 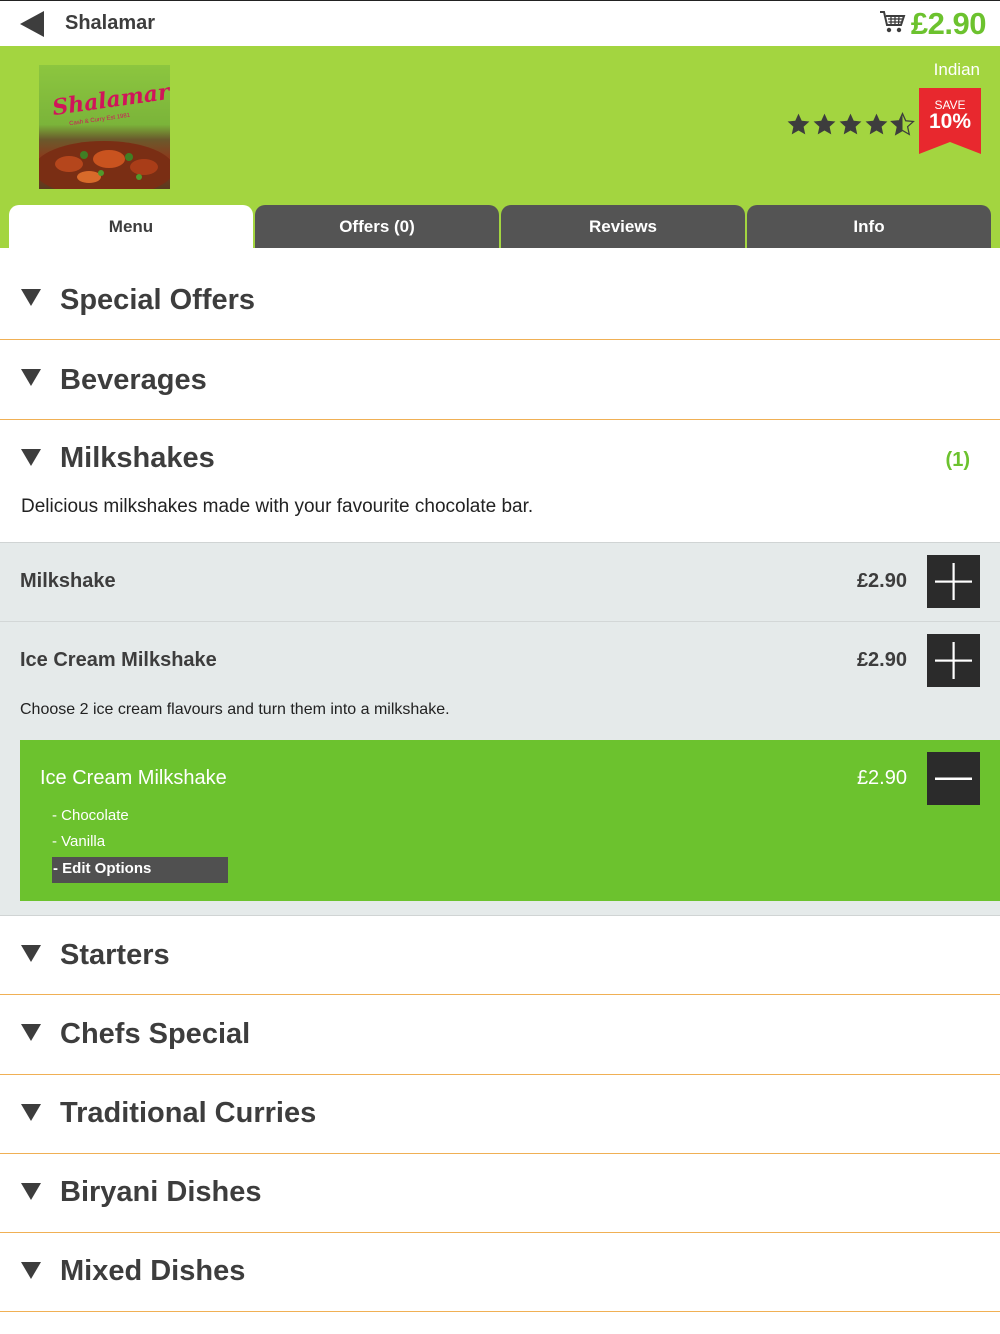 What do you see at coordinates (957, 460) in the screenshot?
I see `category-item-count: (1)` at bounding box center [957, 460].